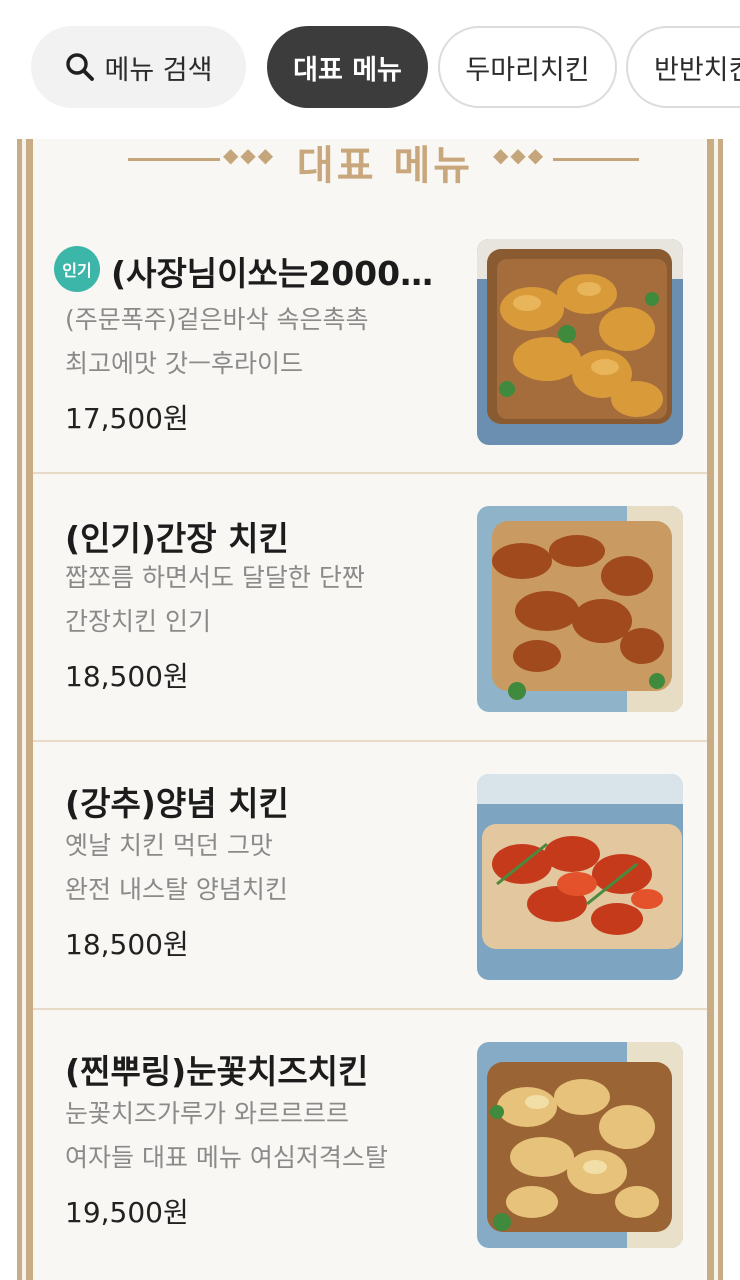 This screenshot has height=1280, width=740. I want to click on chip-representative-menu: 대표 메뉴, so click(347, 67).